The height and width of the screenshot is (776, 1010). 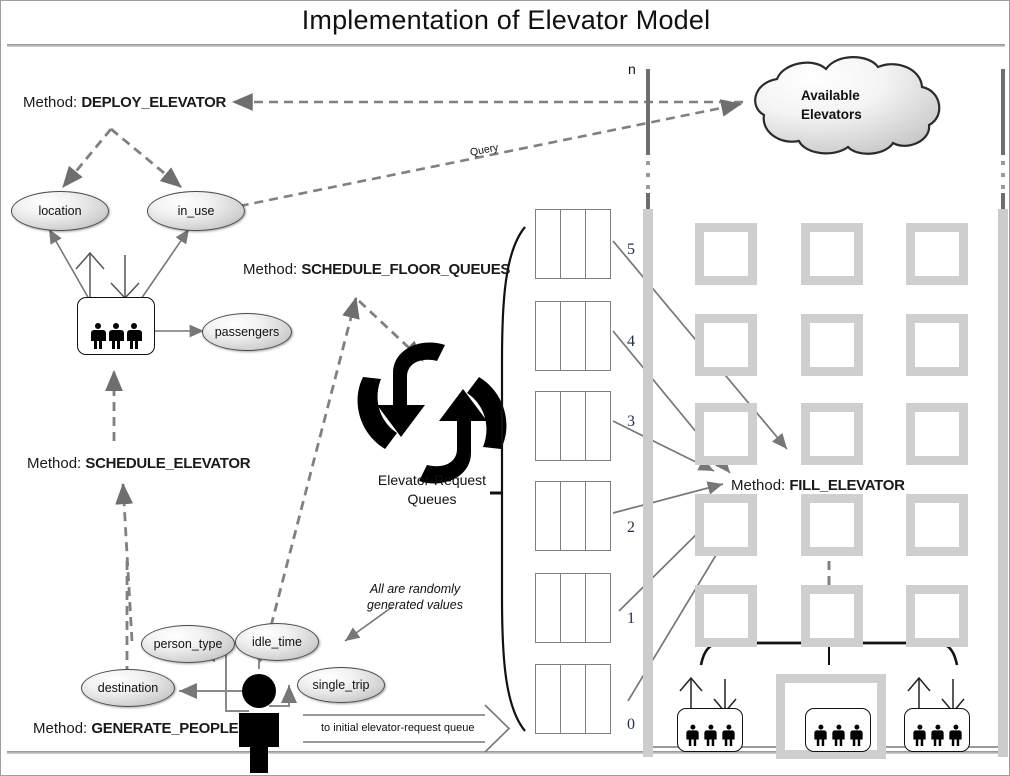 I want to click on attribute-passengers-label: passengers, so click(x=247, y=332).